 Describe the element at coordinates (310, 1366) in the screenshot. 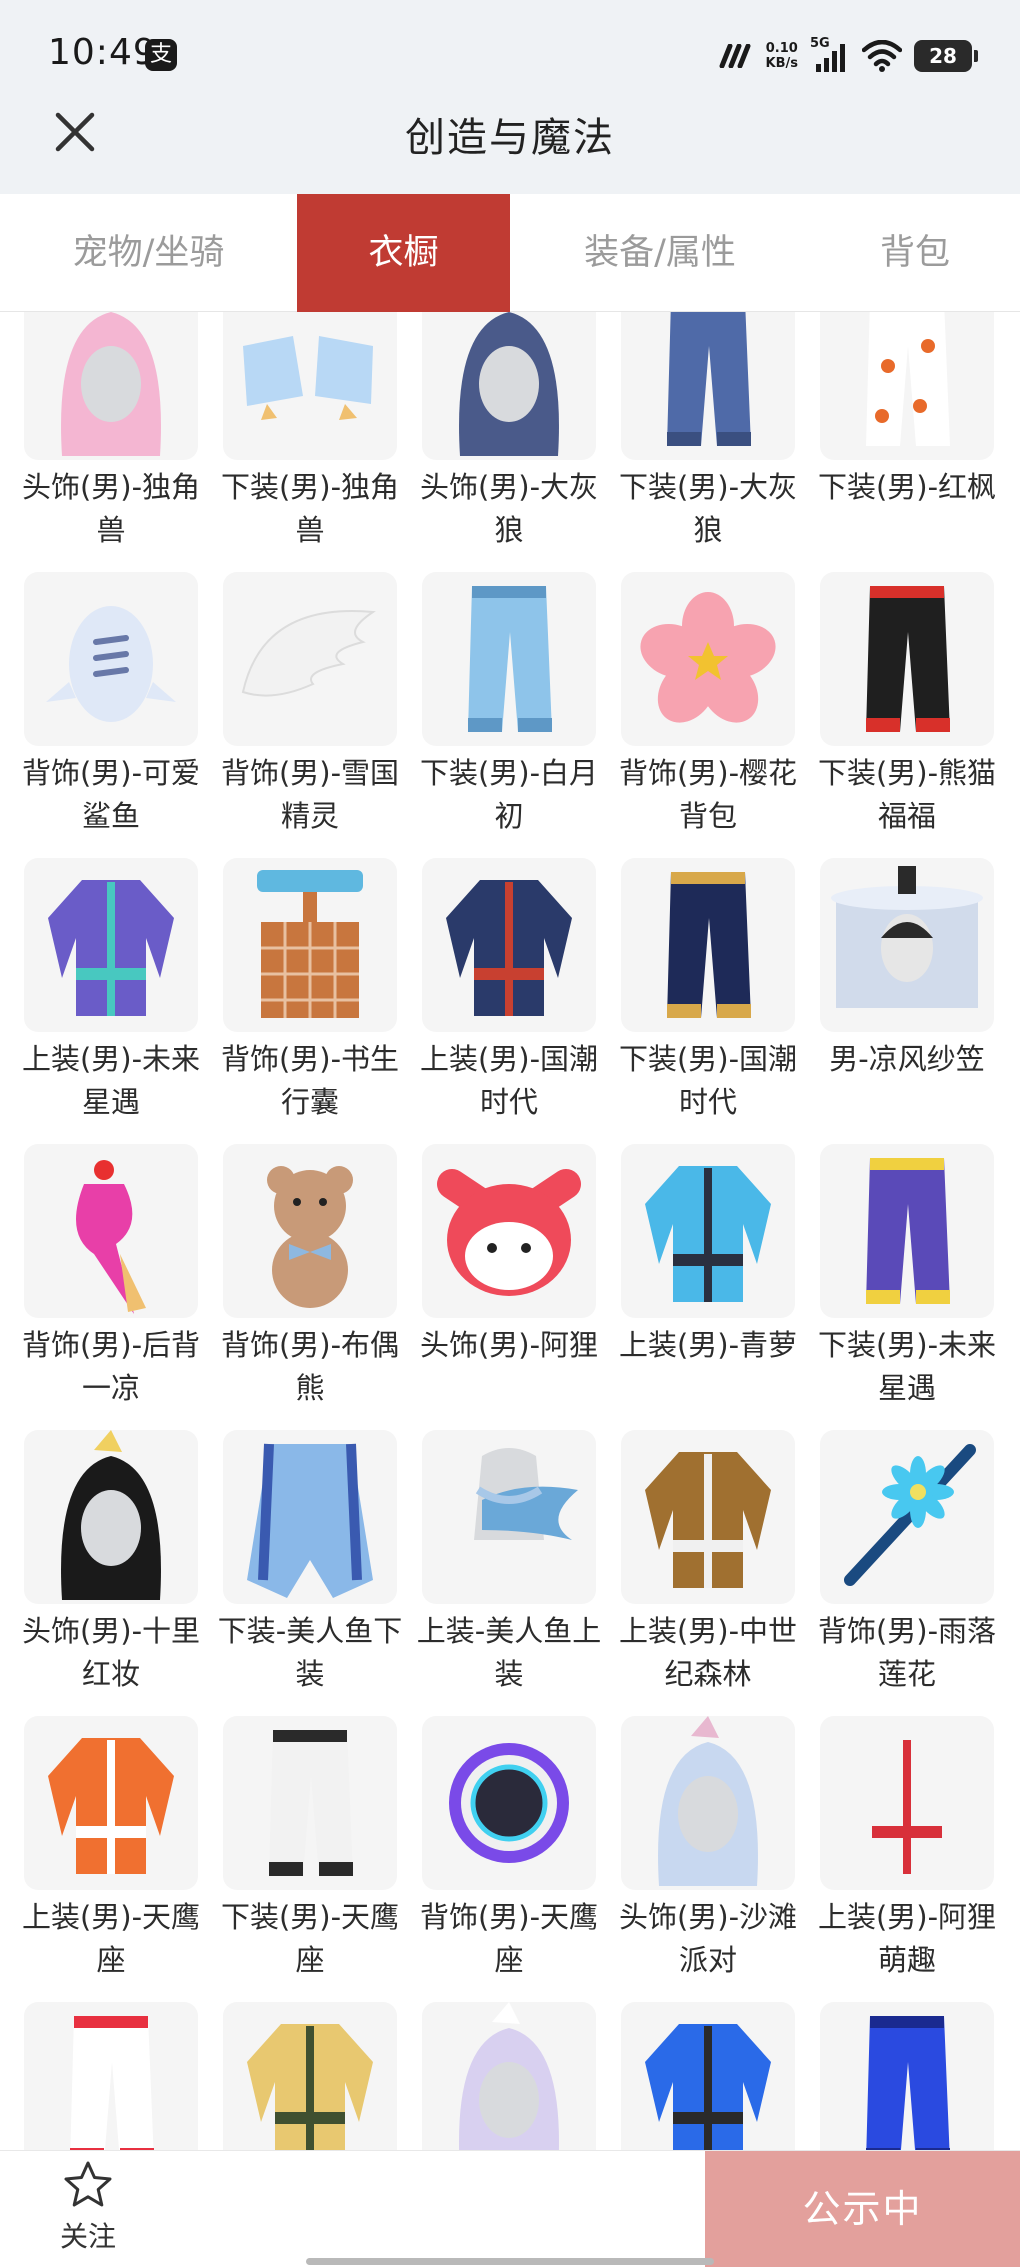

I see `wardrobe-item-name: 背饰(男)-布偶熊` at that location.